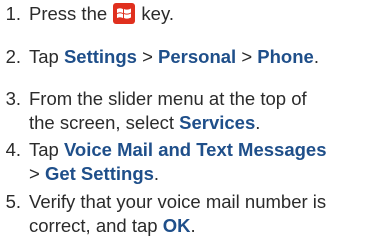  What do you see at coordinates (178, 201) in the screenshot?
I see `step-text-line: Verify that your voice mail number is` at bounding box center [178, 201].